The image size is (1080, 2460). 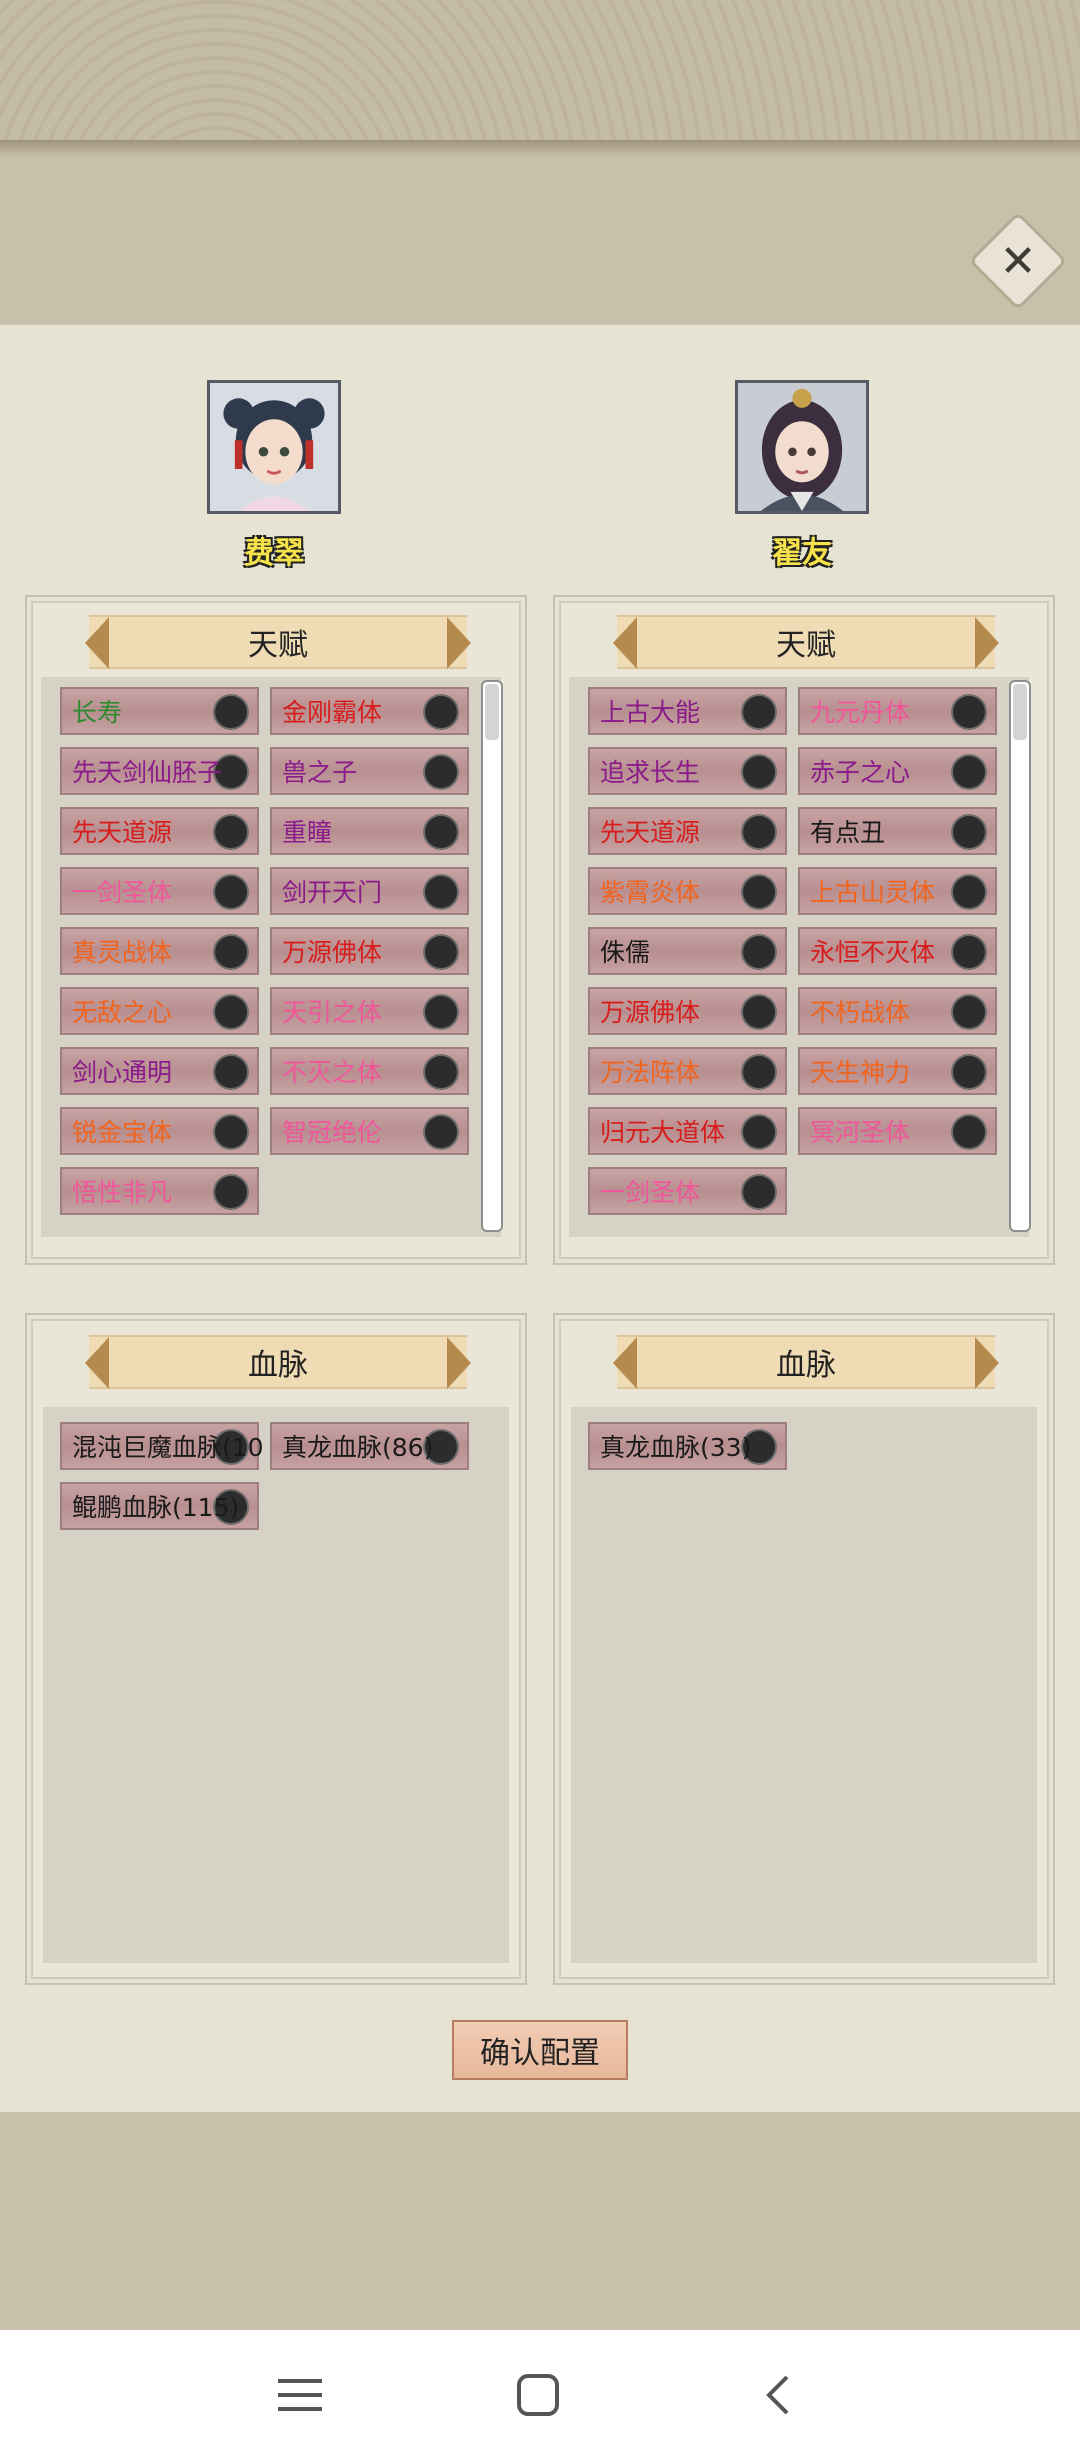 What do you see at coordinates (1020, 956) in the screenshot?
I see `talent-scrollbar-right` at bounding box center [1020, 956].